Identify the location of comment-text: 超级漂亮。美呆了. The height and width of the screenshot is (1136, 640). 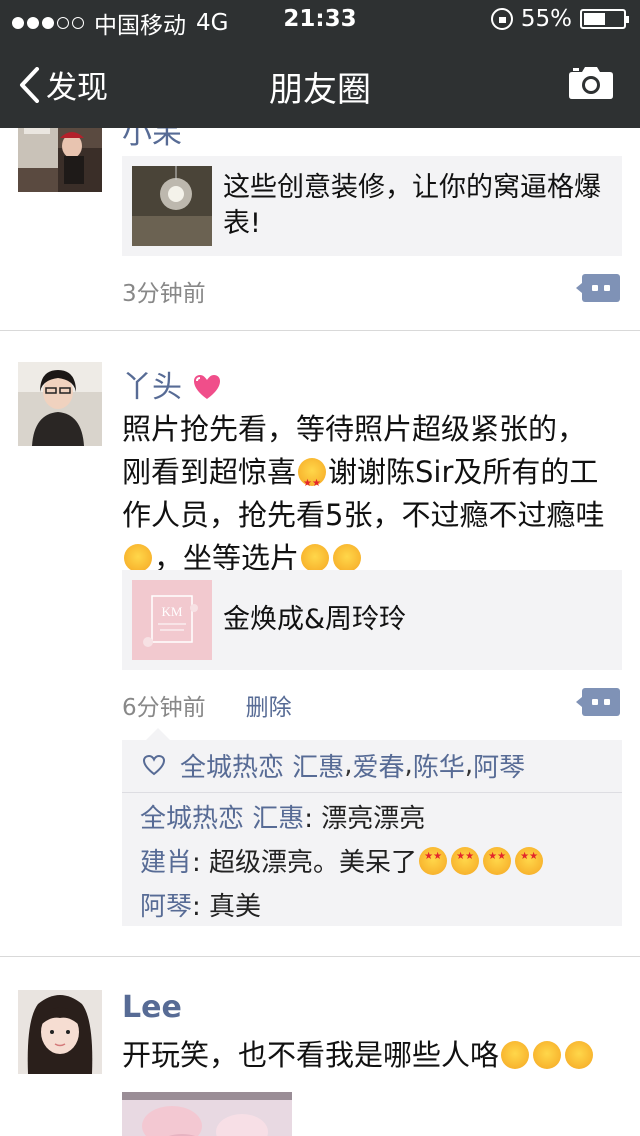
(313, 863).